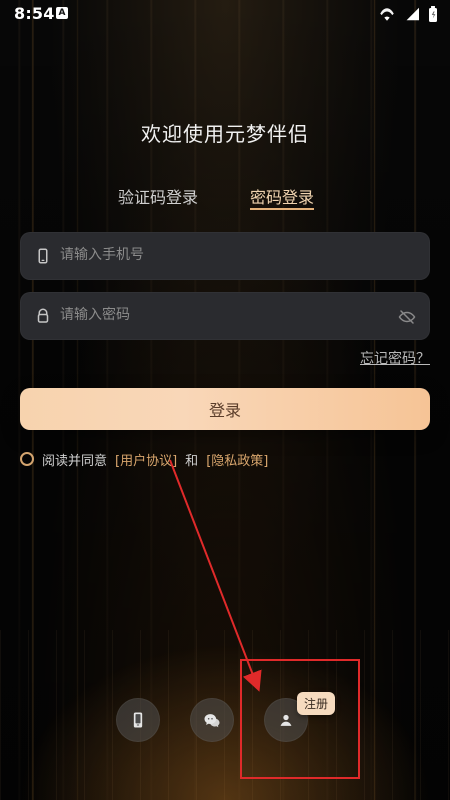  What do you see at coordinates (237, 459) in the screenshot?
I see `privacy-policy-link: [隐私政策]` at bounding box center [237, 459].